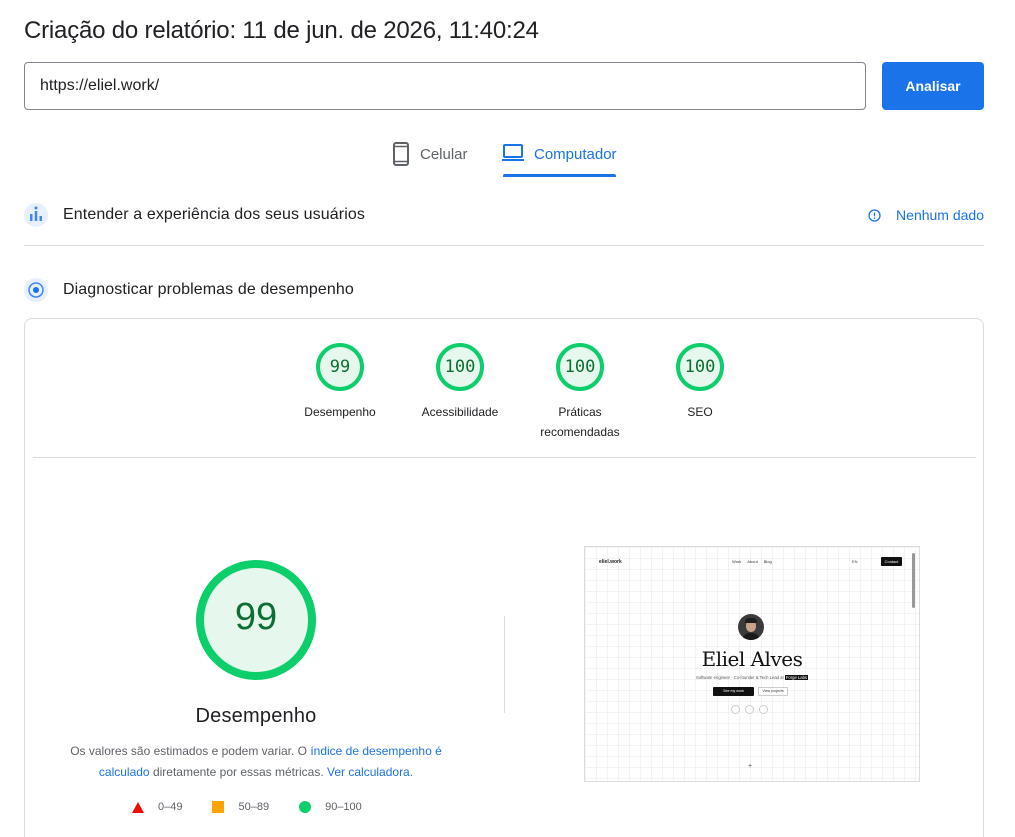 Image resolution: width=1015 pixels, height=837 pixels. What do you see at coordinates (256, 617) in the screenshot?
I see `performance-score: 99` at bounding box center [256, 617].